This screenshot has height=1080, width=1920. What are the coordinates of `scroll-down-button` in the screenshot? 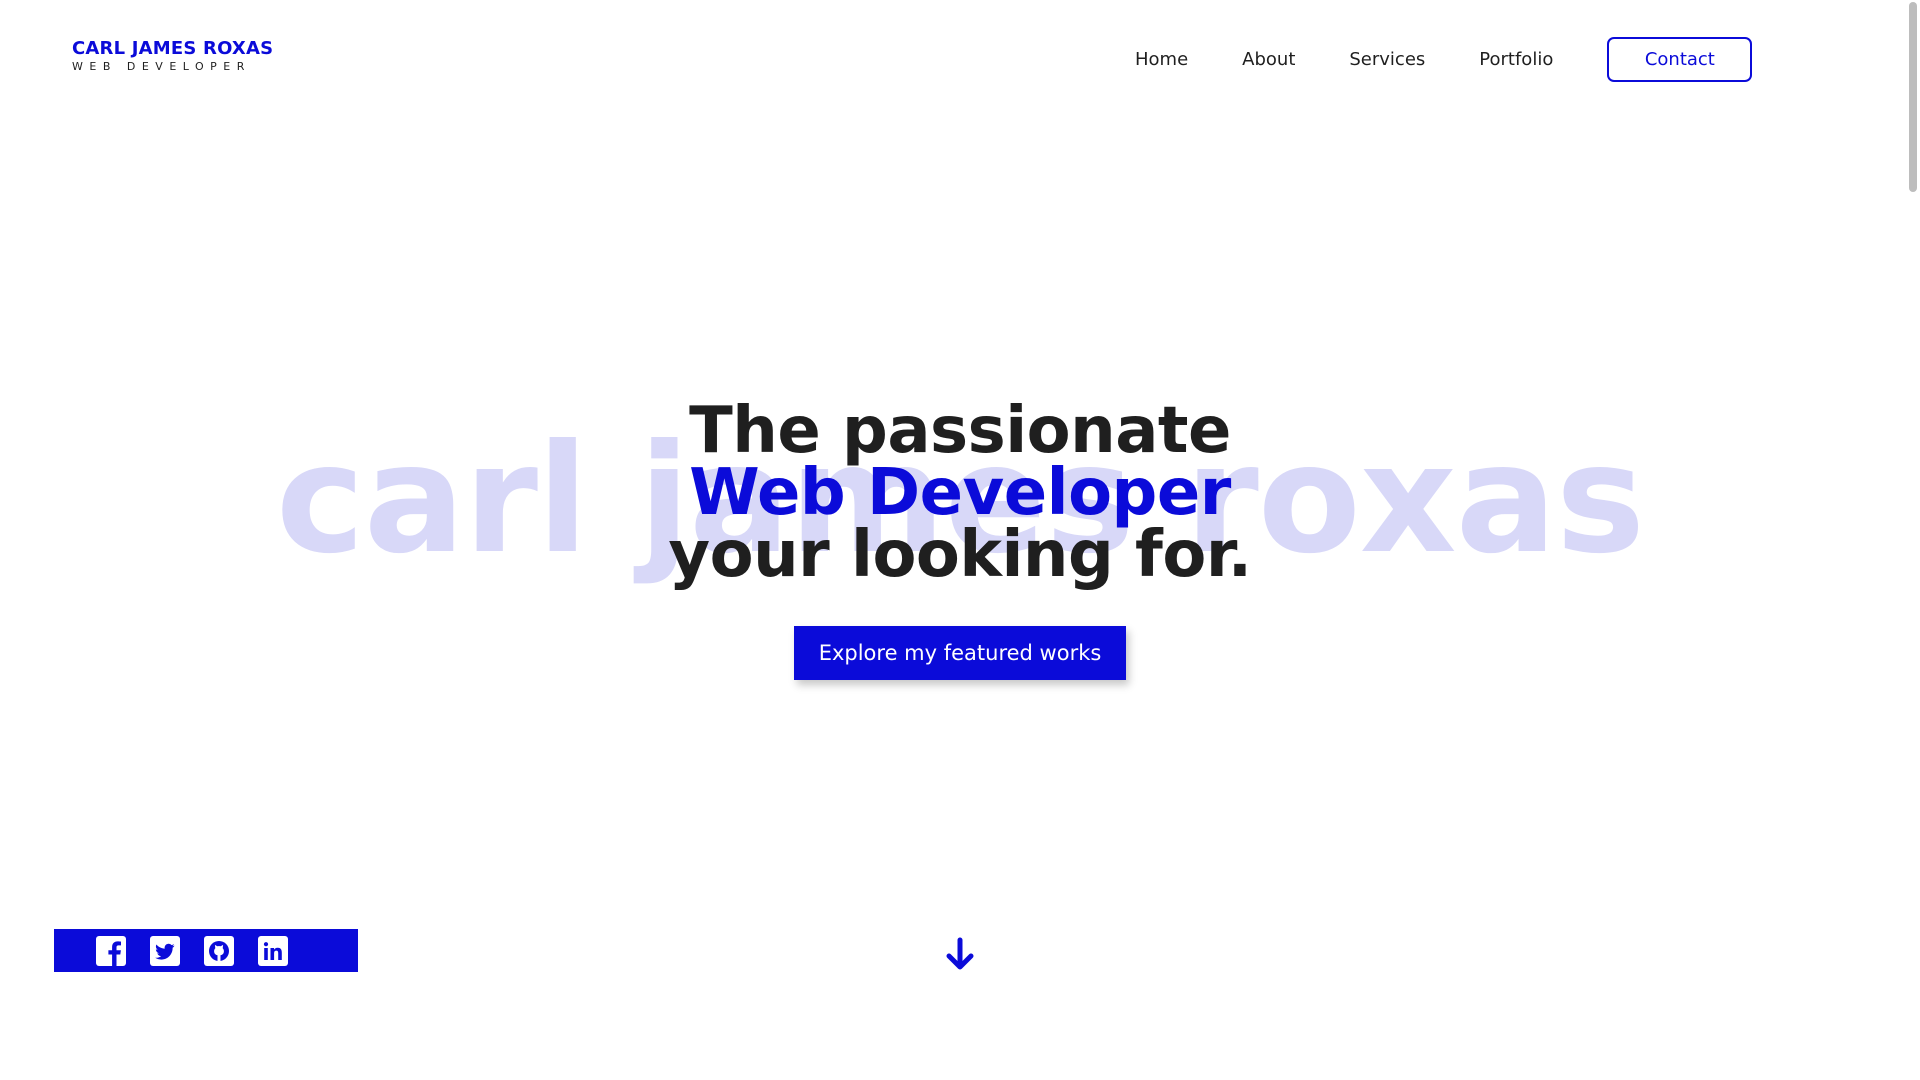 It's located at (960, 954).